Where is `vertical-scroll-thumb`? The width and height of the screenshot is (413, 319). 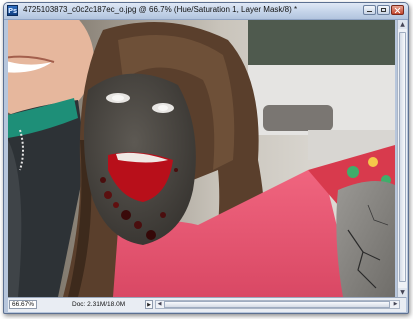 vertical-scroll-thumb is located at coordinates (402, 157).